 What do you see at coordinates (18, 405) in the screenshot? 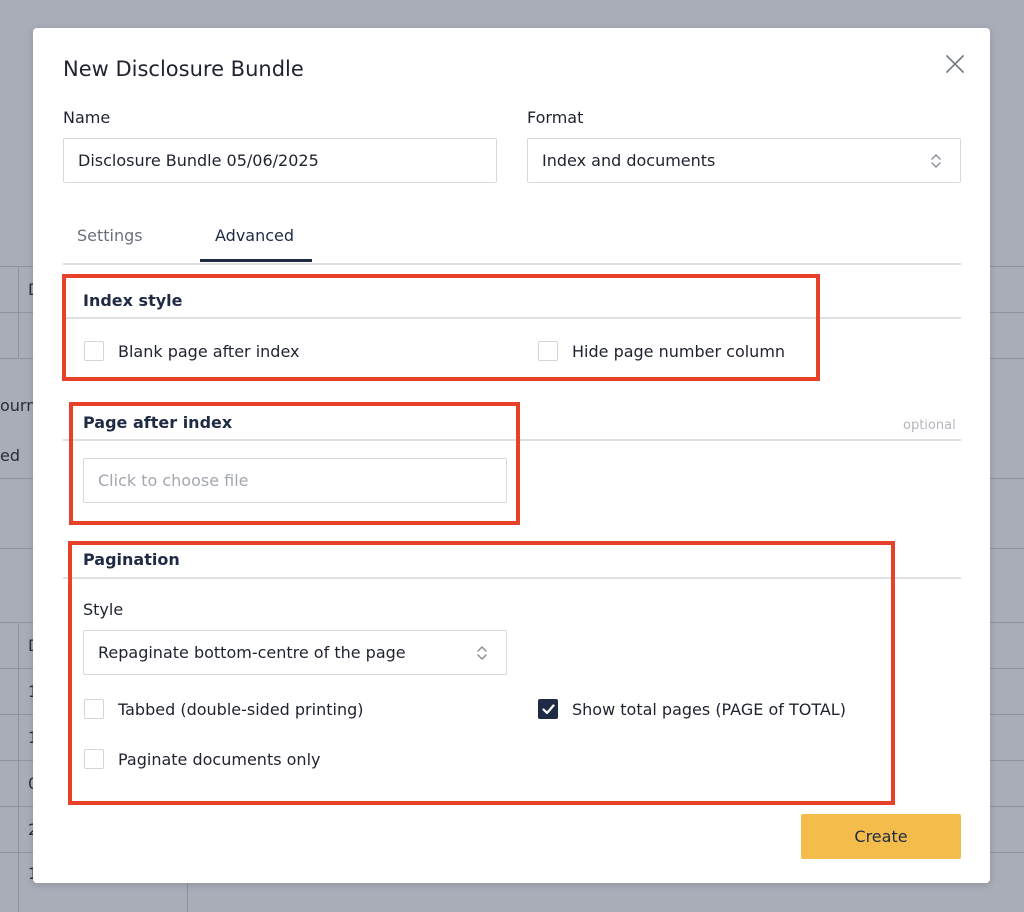
I see `bg-cell-text: ourn` at bounding box center [18, 405].